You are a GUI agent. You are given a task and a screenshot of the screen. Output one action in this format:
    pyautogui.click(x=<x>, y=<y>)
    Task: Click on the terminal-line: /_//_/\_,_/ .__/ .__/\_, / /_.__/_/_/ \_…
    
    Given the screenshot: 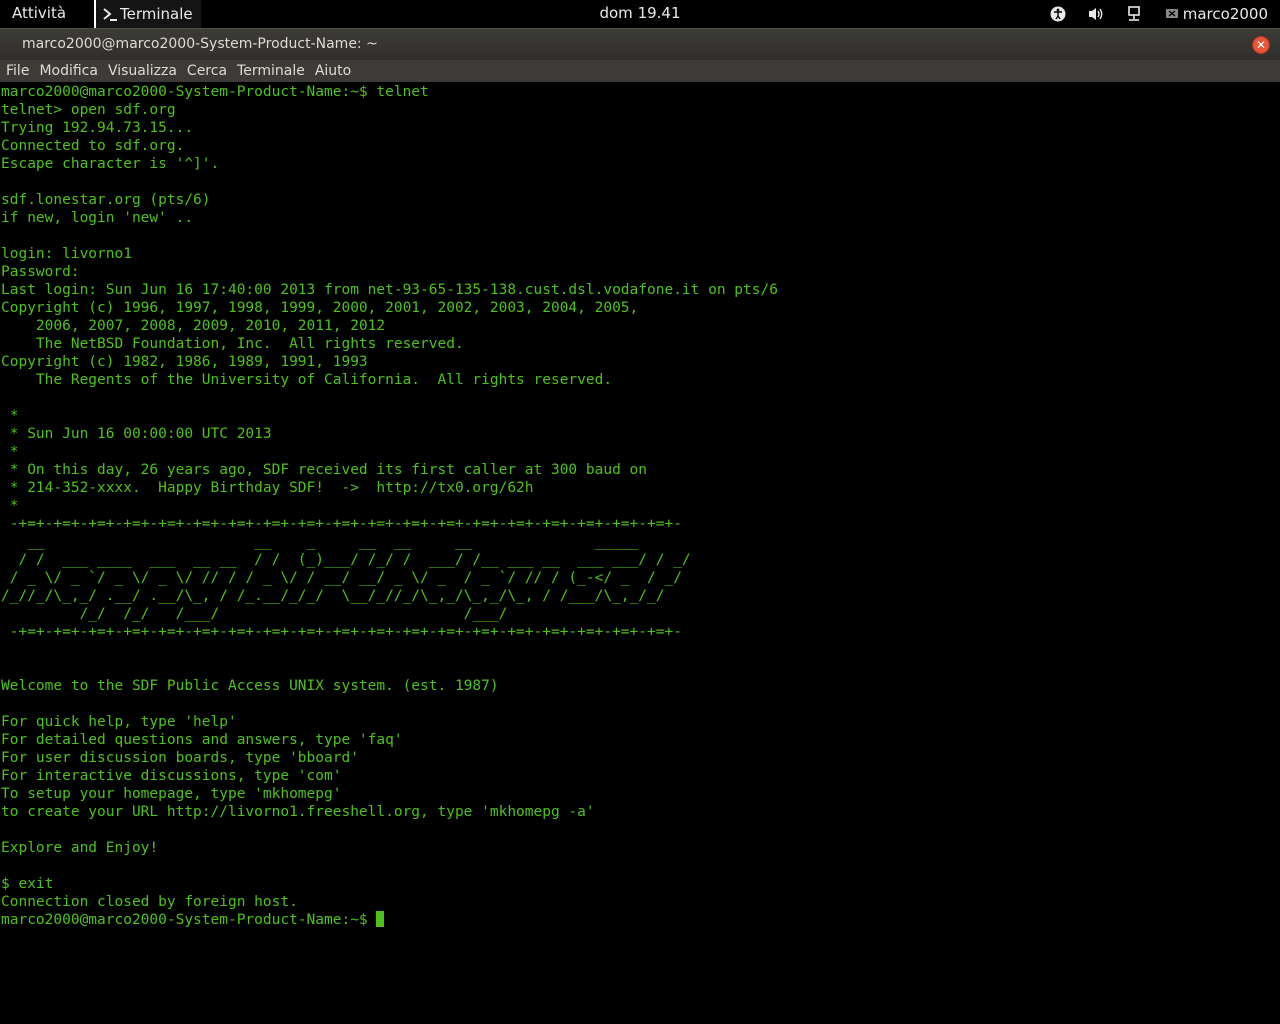 What is the action you would take?
    pyautogui.click(x=333, y=596)
    